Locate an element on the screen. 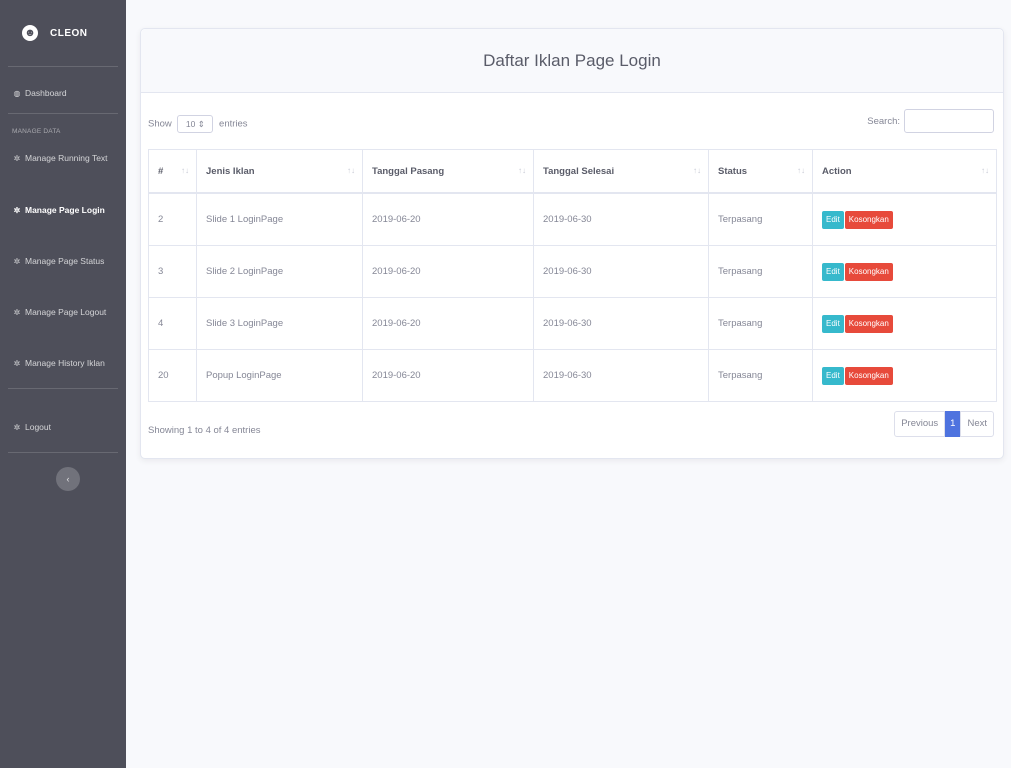 This screenshot has width=1011, height=768. entries-select: 10 ⇕ is located at coordinates (195, 124).